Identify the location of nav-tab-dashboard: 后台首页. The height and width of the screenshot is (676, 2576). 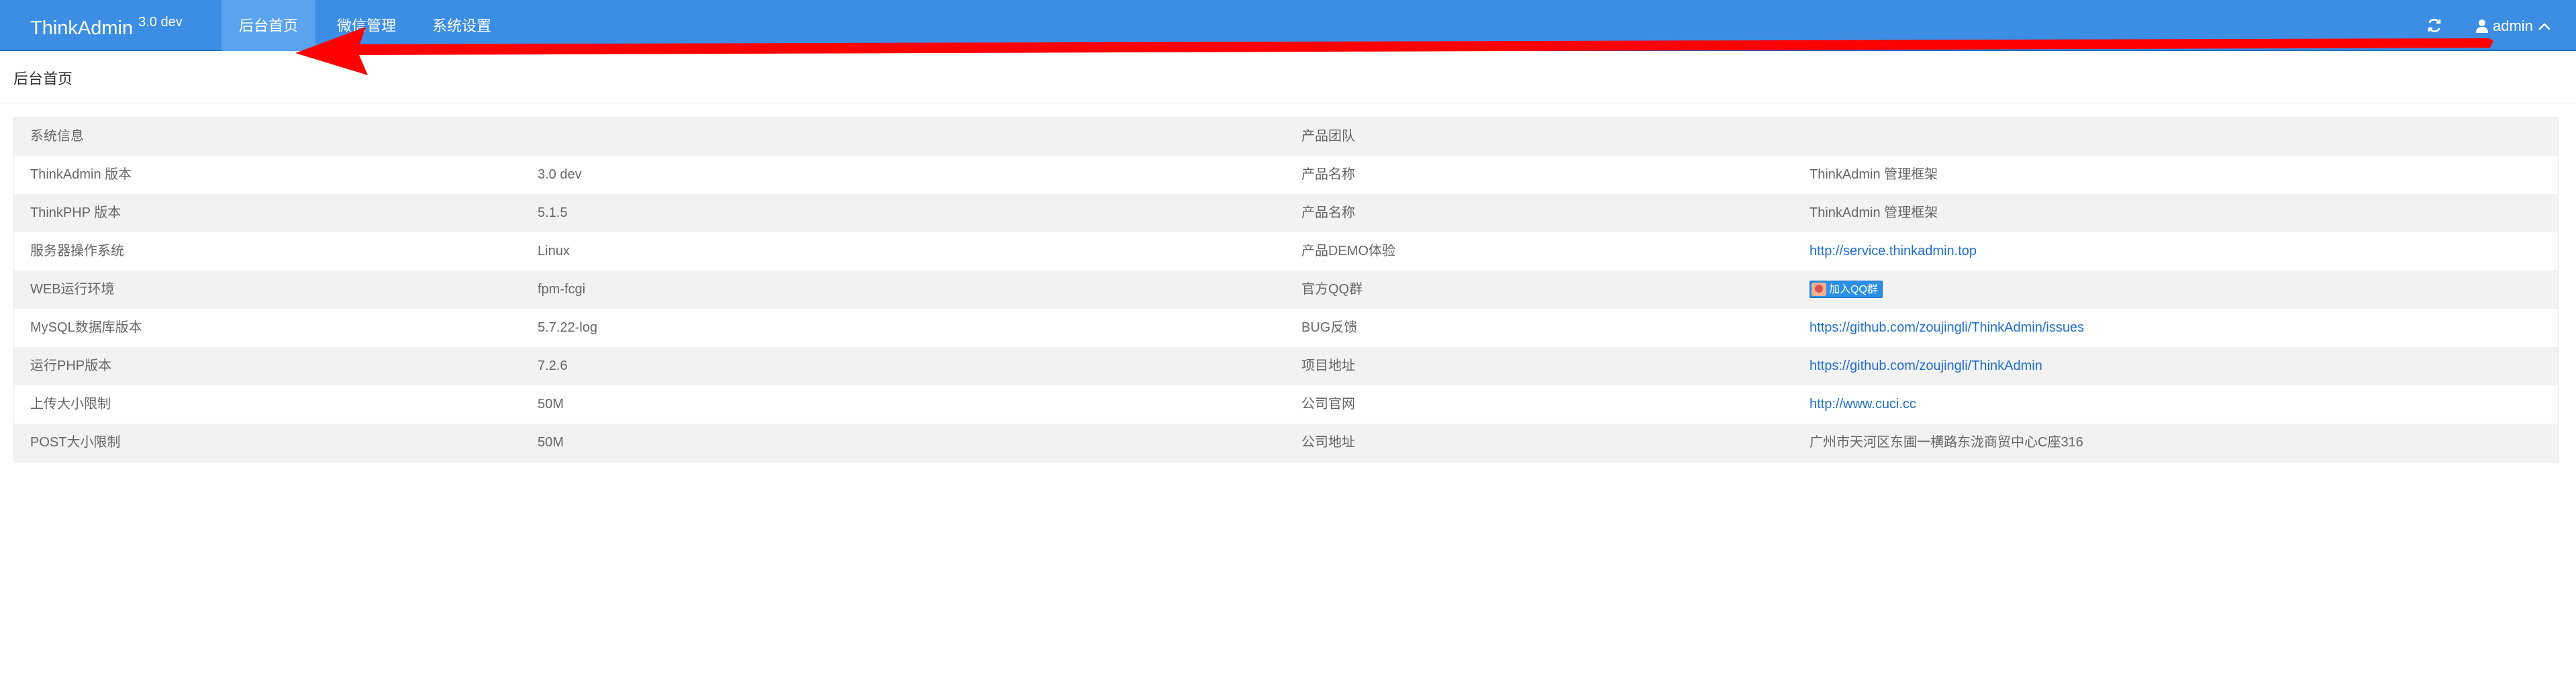
(268, 25).